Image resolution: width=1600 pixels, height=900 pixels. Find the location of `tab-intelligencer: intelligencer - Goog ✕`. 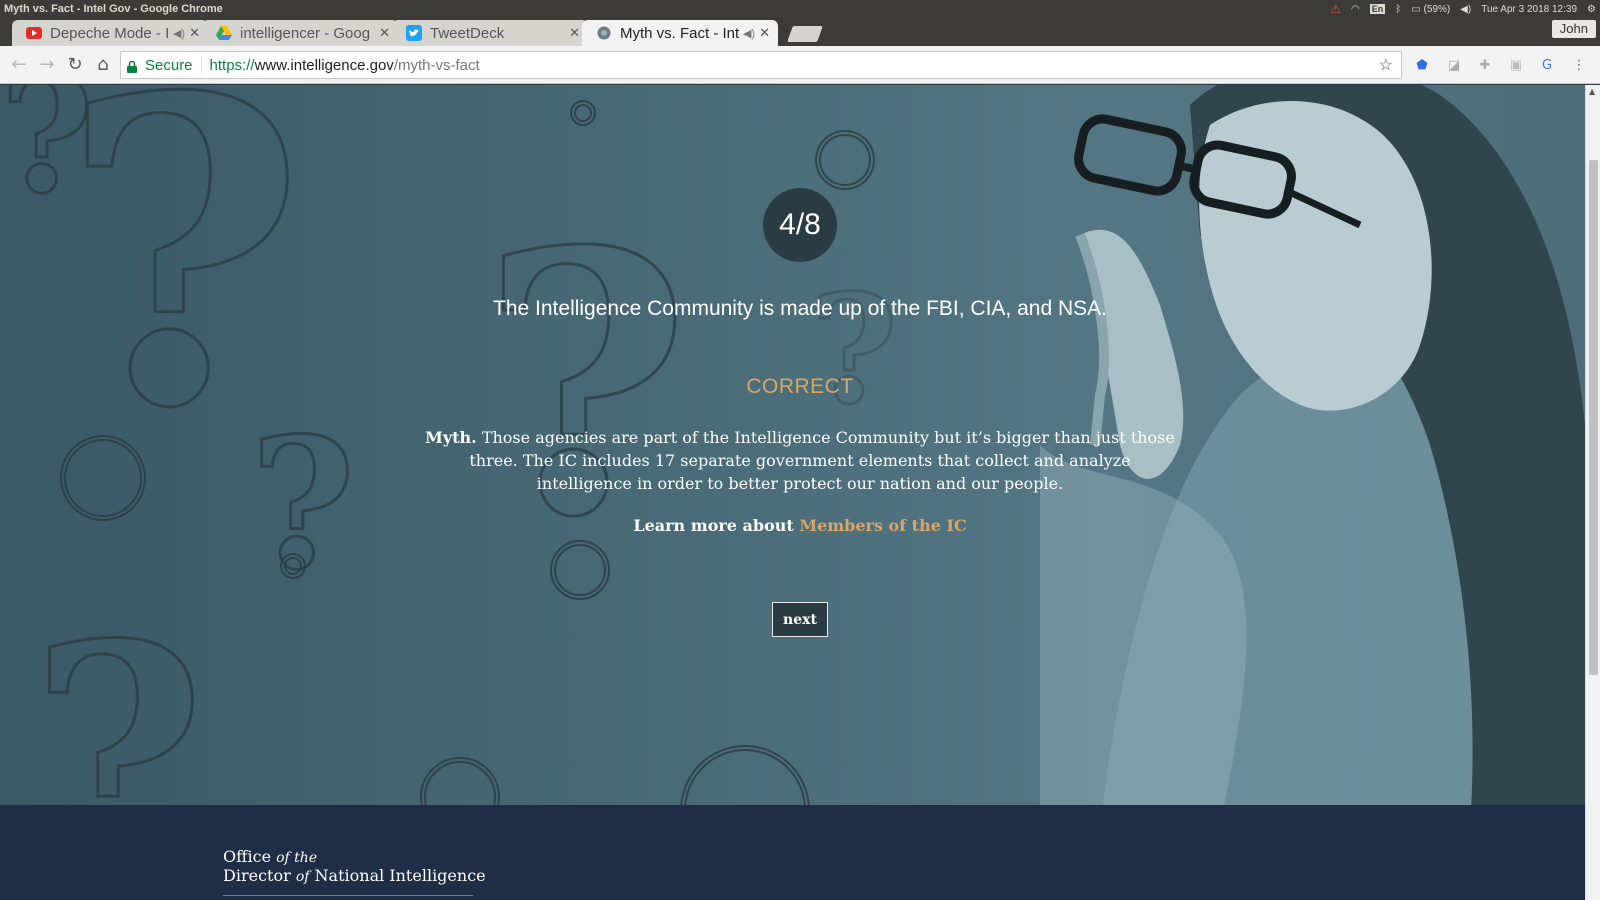

tab-intelligencer: intelligencer - Goog ✕ is located at coordinates (300, 33).